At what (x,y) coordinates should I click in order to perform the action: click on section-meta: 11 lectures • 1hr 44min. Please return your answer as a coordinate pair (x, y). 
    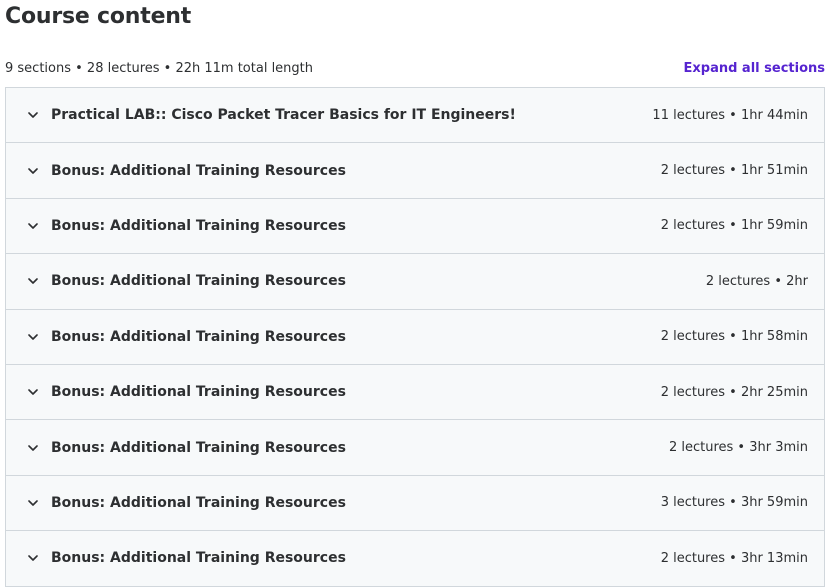
    Looking at the image, I should click on (730, 115).